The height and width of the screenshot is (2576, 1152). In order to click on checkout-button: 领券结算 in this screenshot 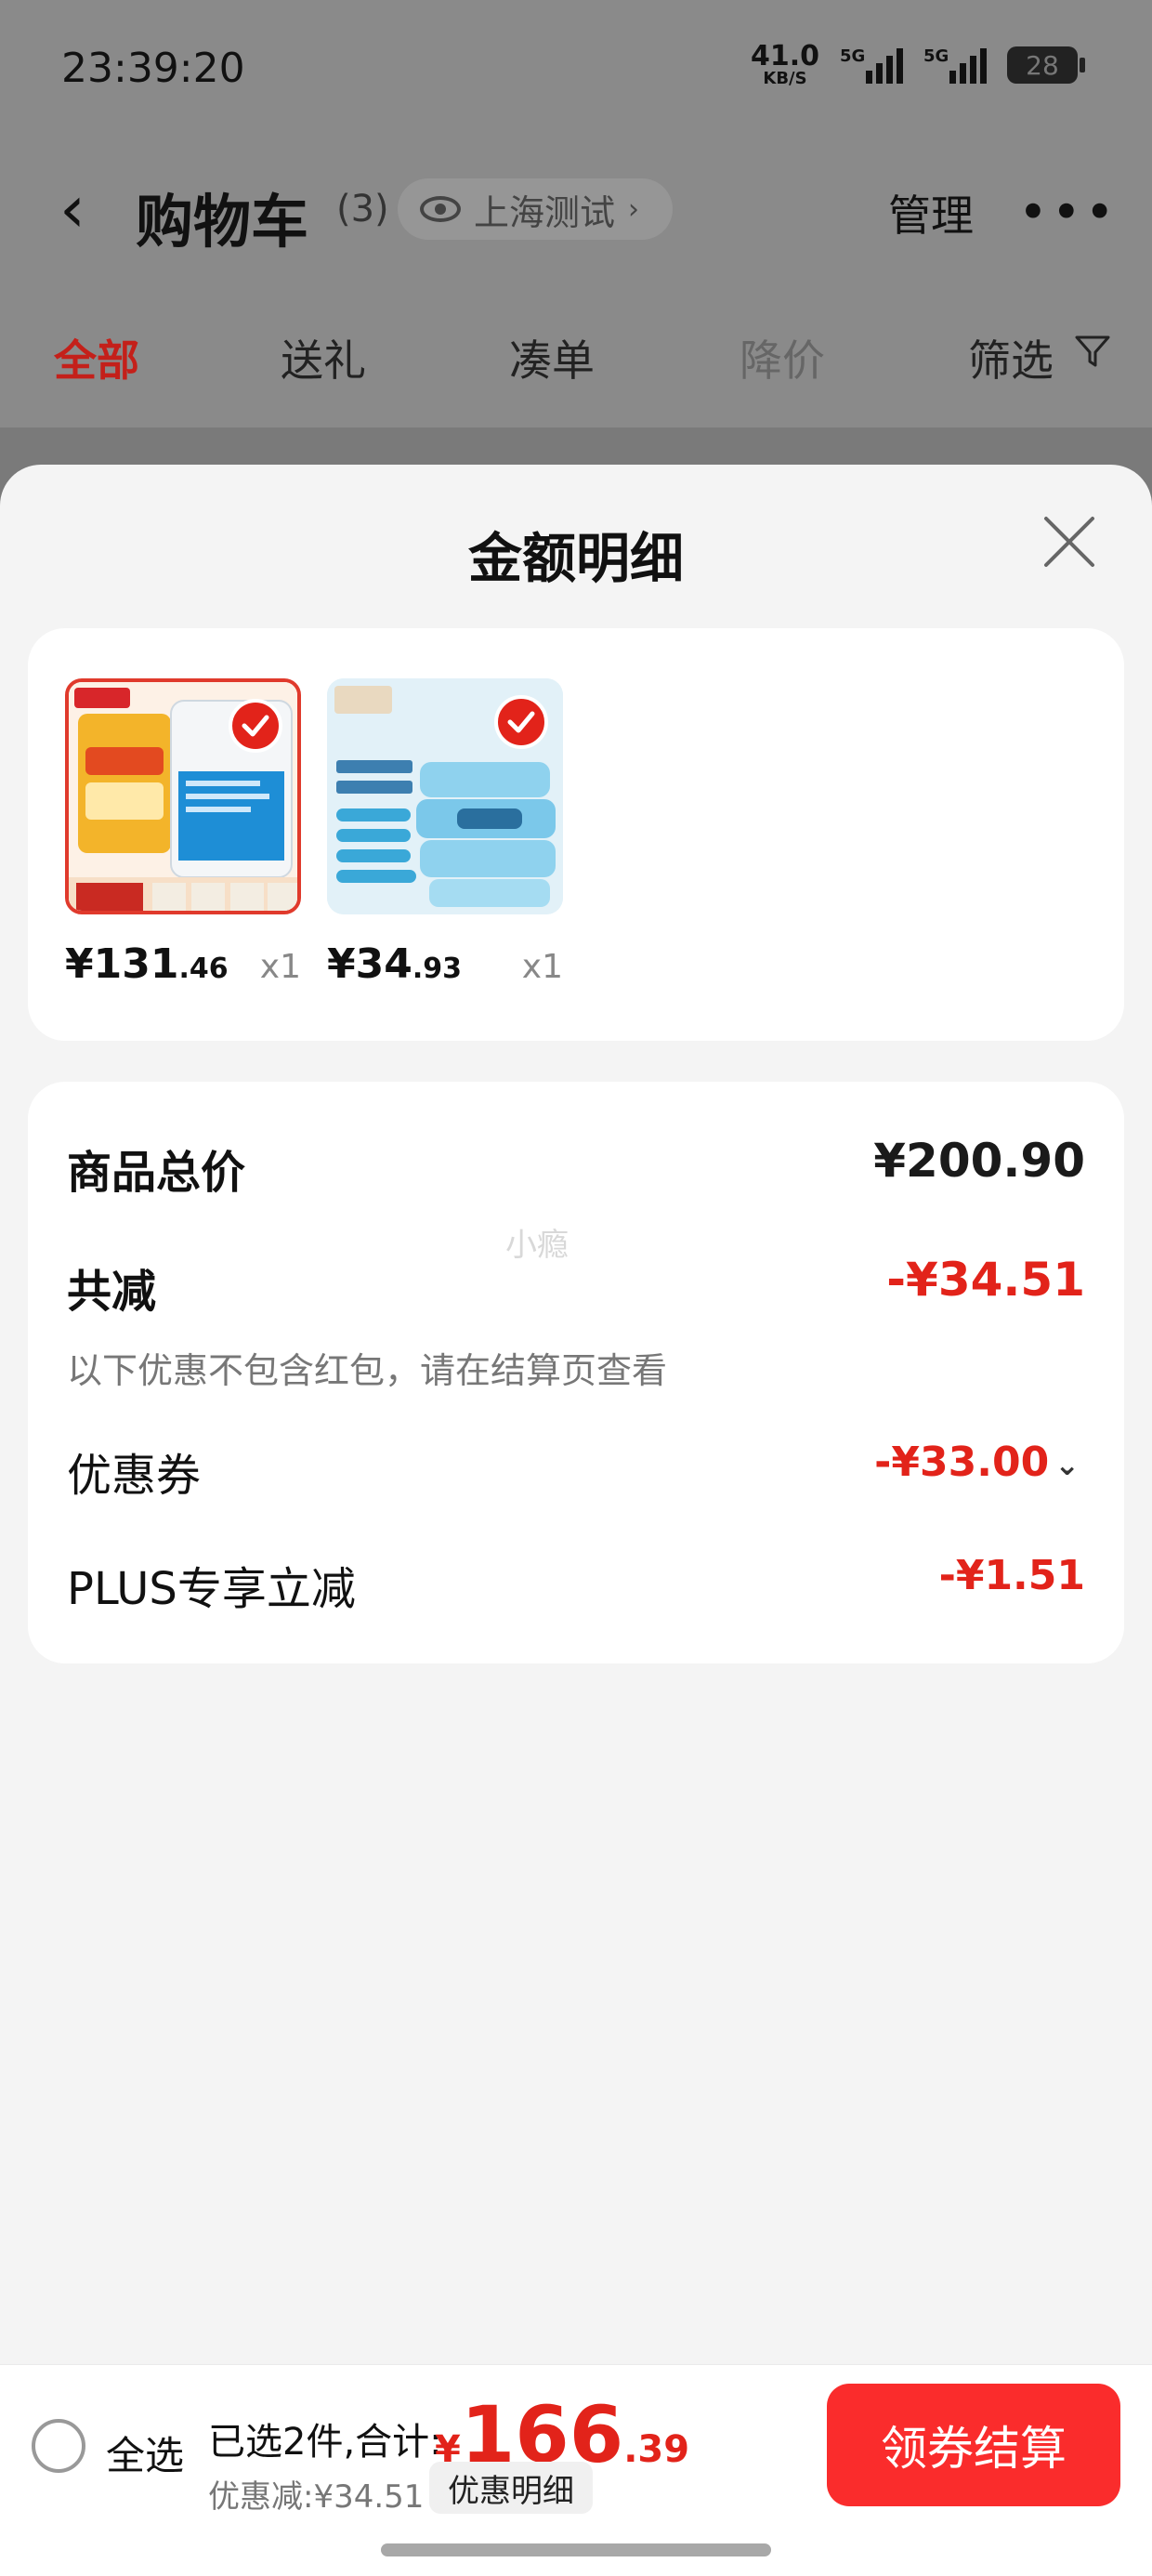, I will do `click(973, 2445)`.